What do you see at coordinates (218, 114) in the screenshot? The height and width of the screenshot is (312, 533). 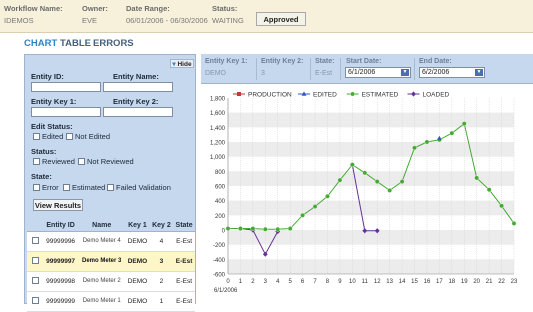 I see `y-tick-label: 1,600` at bounding box center [218, 114].